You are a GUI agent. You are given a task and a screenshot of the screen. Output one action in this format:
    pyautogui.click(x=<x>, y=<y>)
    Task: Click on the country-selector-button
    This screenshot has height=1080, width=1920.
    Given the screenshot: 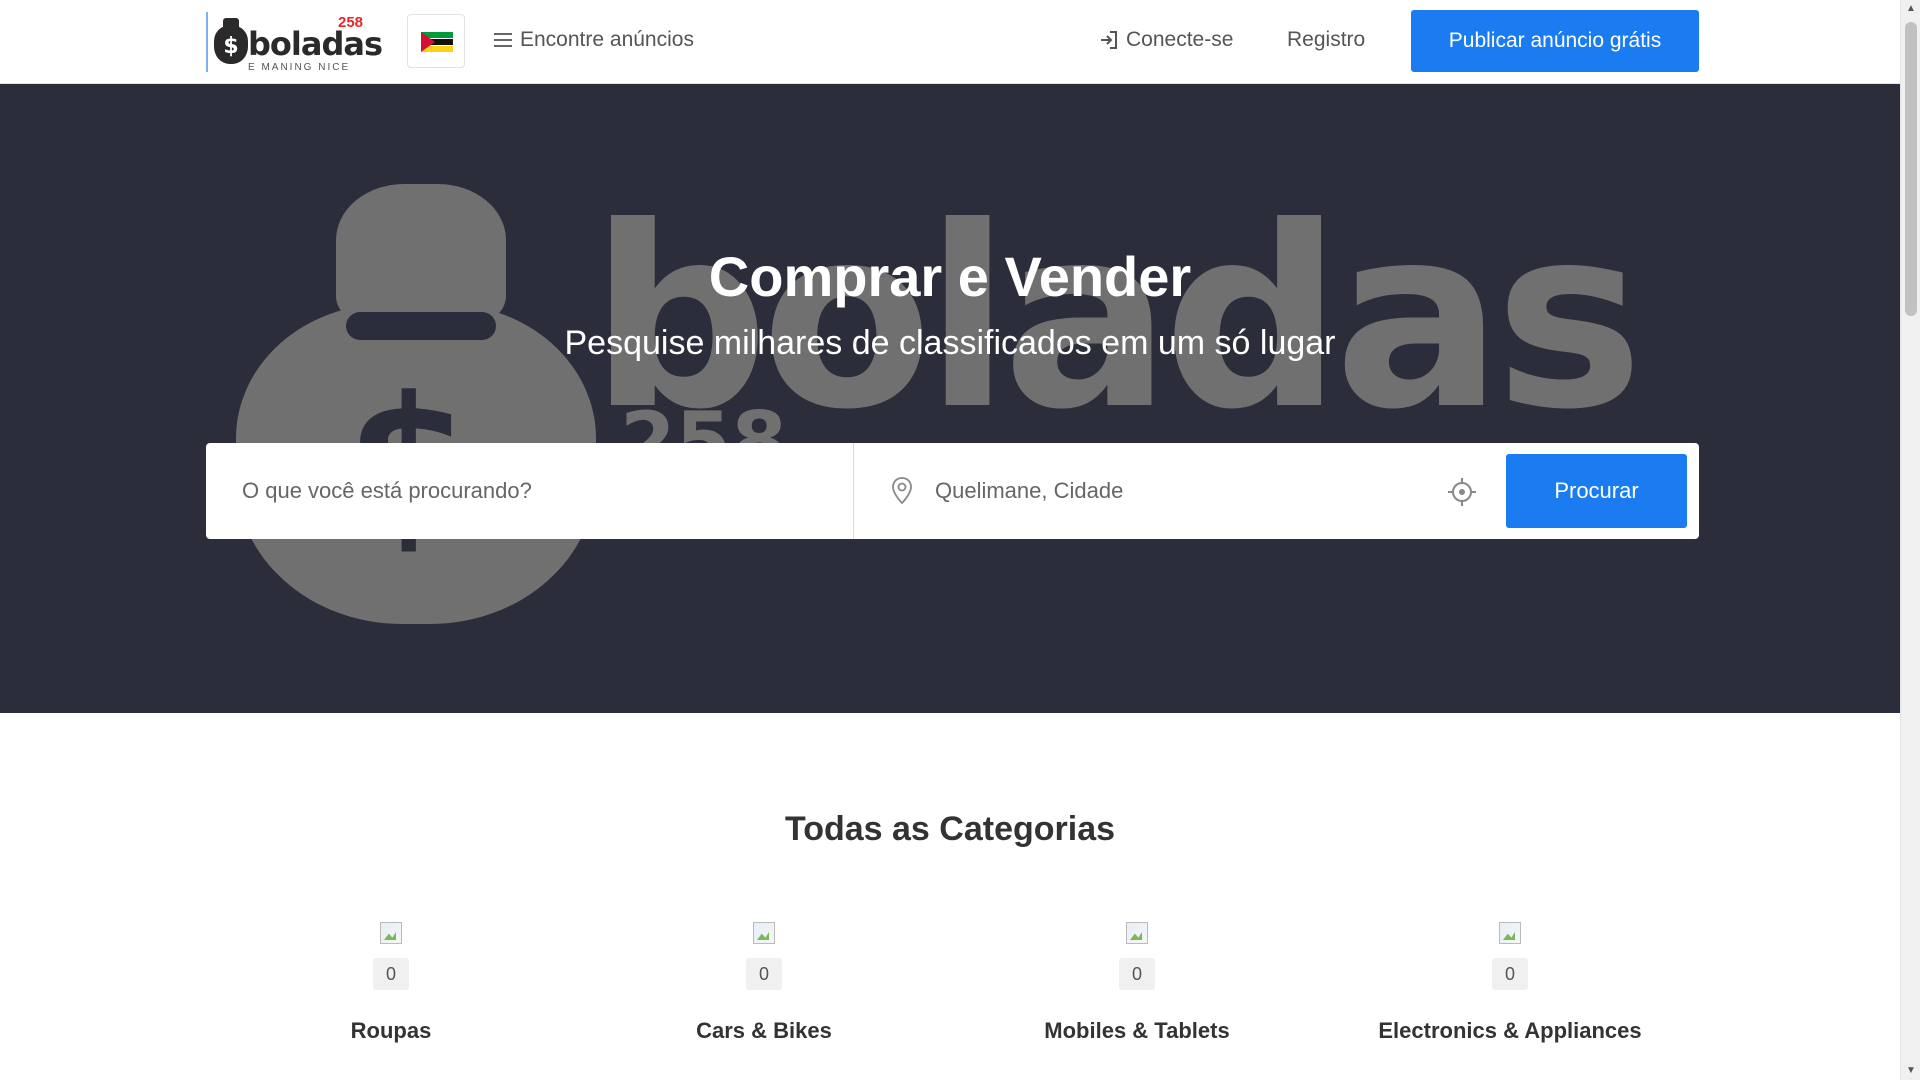 What is the action you would take?
    pyautogui.click(x=436, y=41)
    